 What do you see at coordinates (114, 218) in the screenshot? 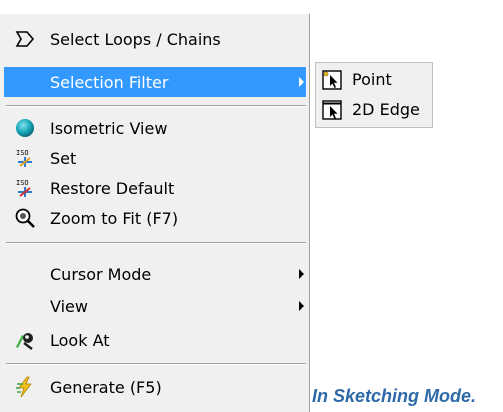
I see `menu-item-label: Zoom to Fit (F7)` at bounding box center [114, 218].